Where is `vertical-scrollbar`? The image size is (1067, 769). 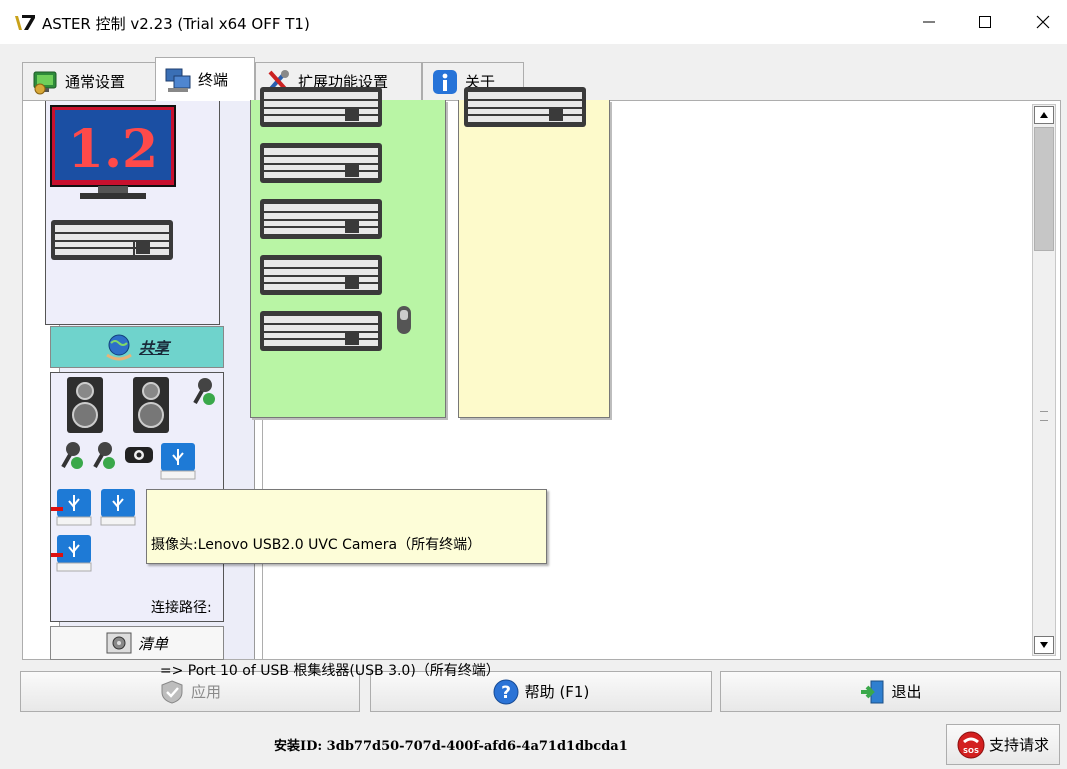
vertical-scrollbar is located at coordinates (1044, 380).